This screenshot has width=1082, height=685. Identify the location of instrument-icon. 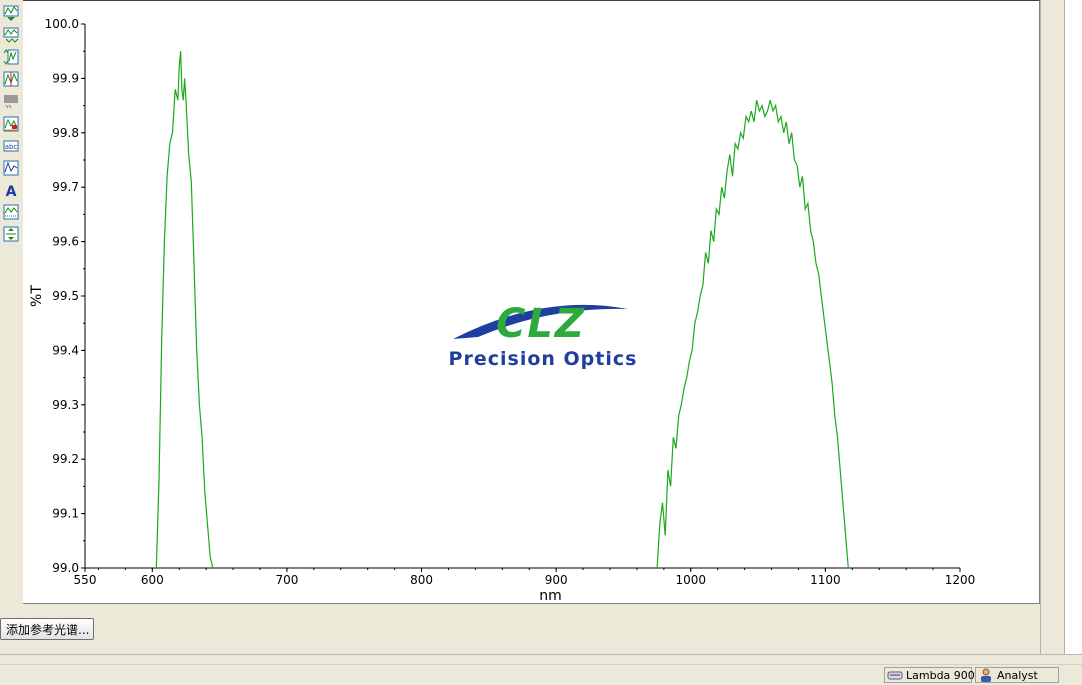
(895, 675).